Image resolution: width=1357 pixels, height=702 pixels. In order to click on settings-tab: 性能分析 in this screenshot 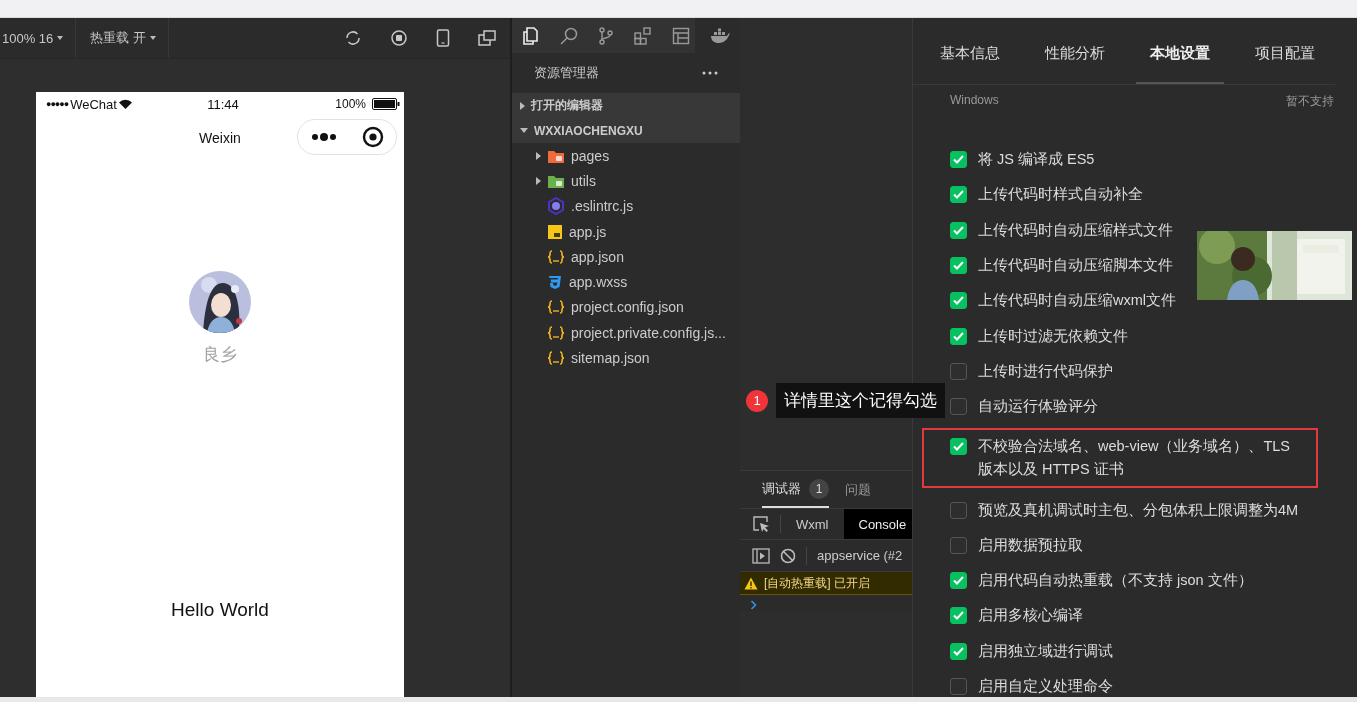, I will do `click(1075, 51)`.